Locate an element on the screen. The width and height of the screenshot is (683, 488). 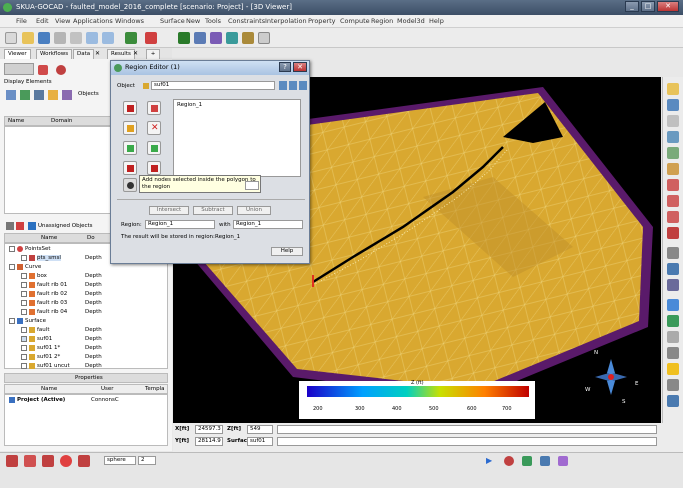
menu-edit: Edit is located at coordinates (42, 21).